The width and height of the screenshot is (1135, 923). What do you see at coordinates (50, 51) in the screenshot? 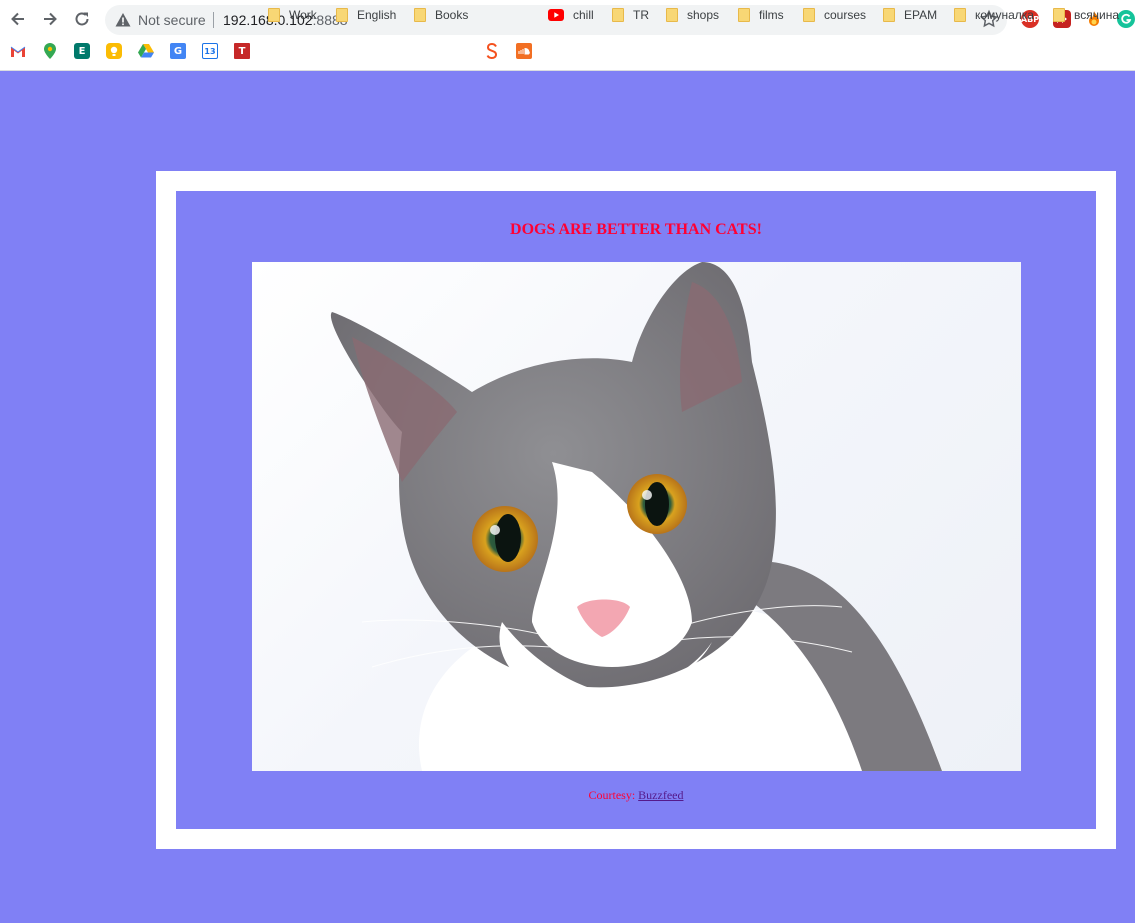
I see `maps-pin-icon` at bounding box center [50, 51].